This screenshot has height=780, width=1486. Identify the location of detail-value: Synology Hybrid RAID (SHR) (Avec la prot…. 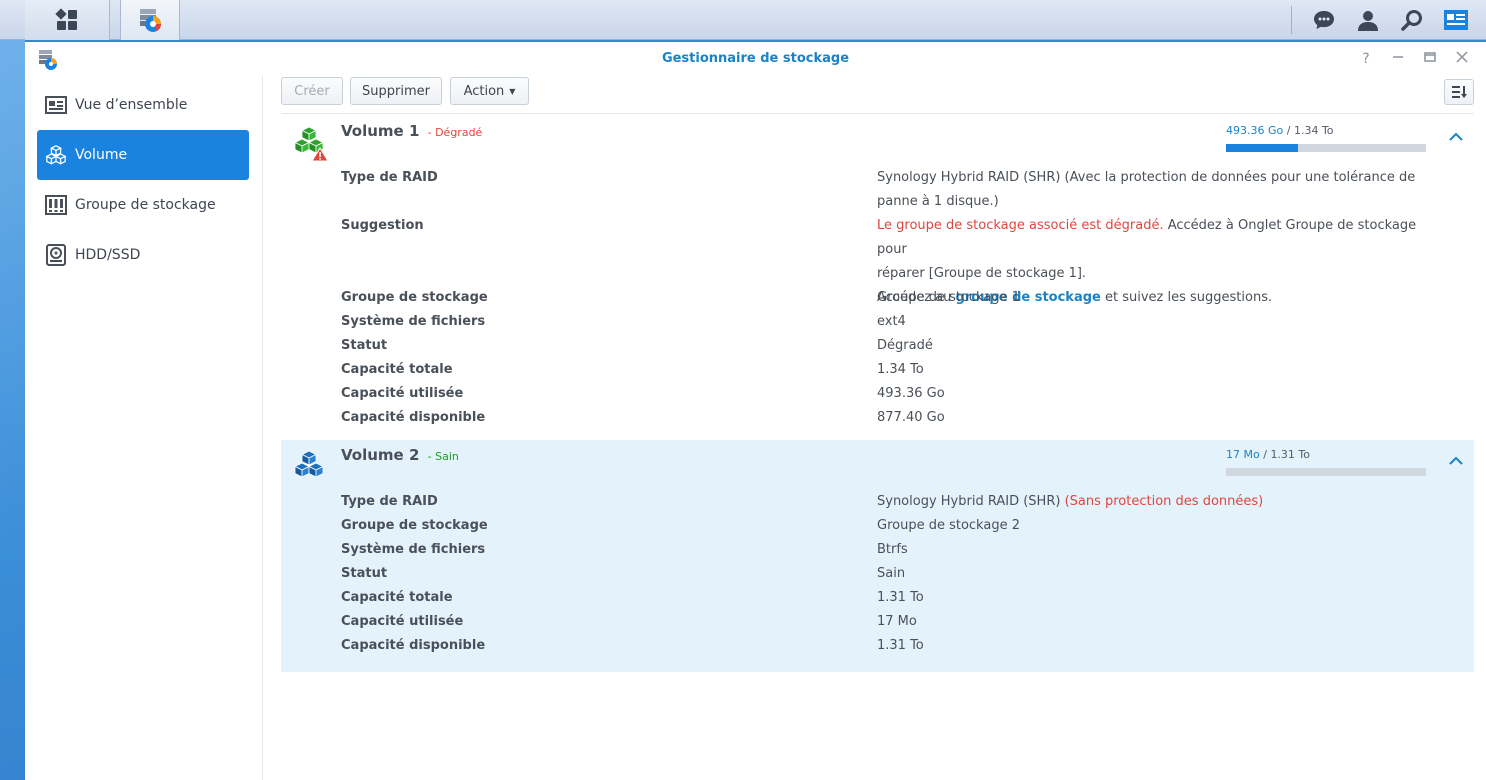
(1149, 190).